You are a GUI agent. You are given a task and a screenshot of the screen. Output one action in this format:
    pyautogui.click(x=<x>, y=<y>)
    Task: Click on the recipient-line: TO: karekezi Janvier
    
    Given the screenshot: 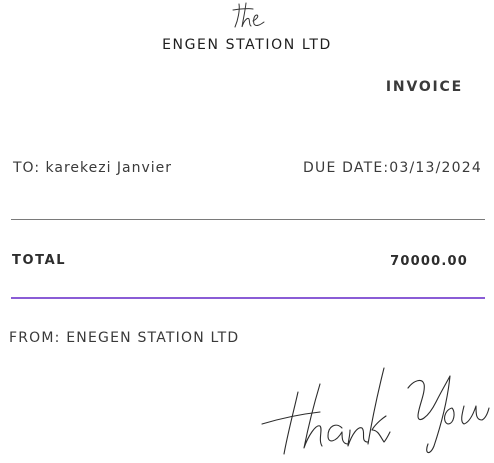 What is the action you would take?
    pyautogui.click(x=92, y=168)
    